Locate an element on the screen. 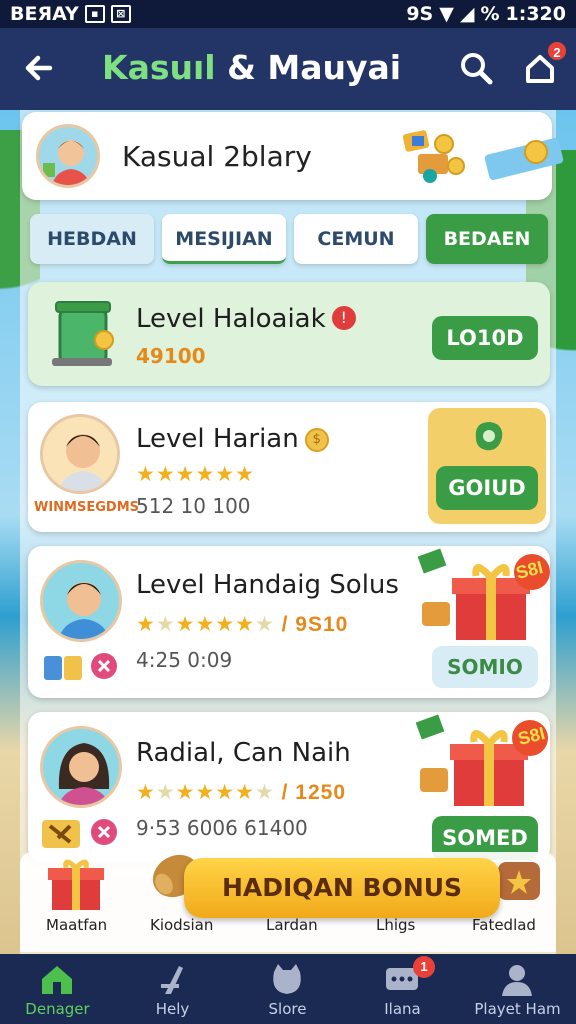 The height and width of the screenshot is (1024, 576). cell-signal-icon: ◢ is located at coordinates (467, 14).